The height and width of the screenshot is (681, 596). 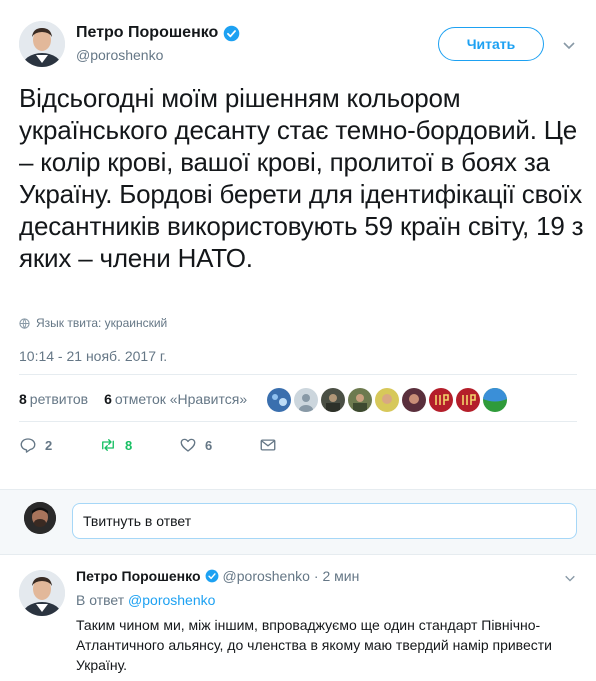 I want to click on reply-header: Петро Порошенко @poroshenko · 2 мин, so click(x=217, y=576).